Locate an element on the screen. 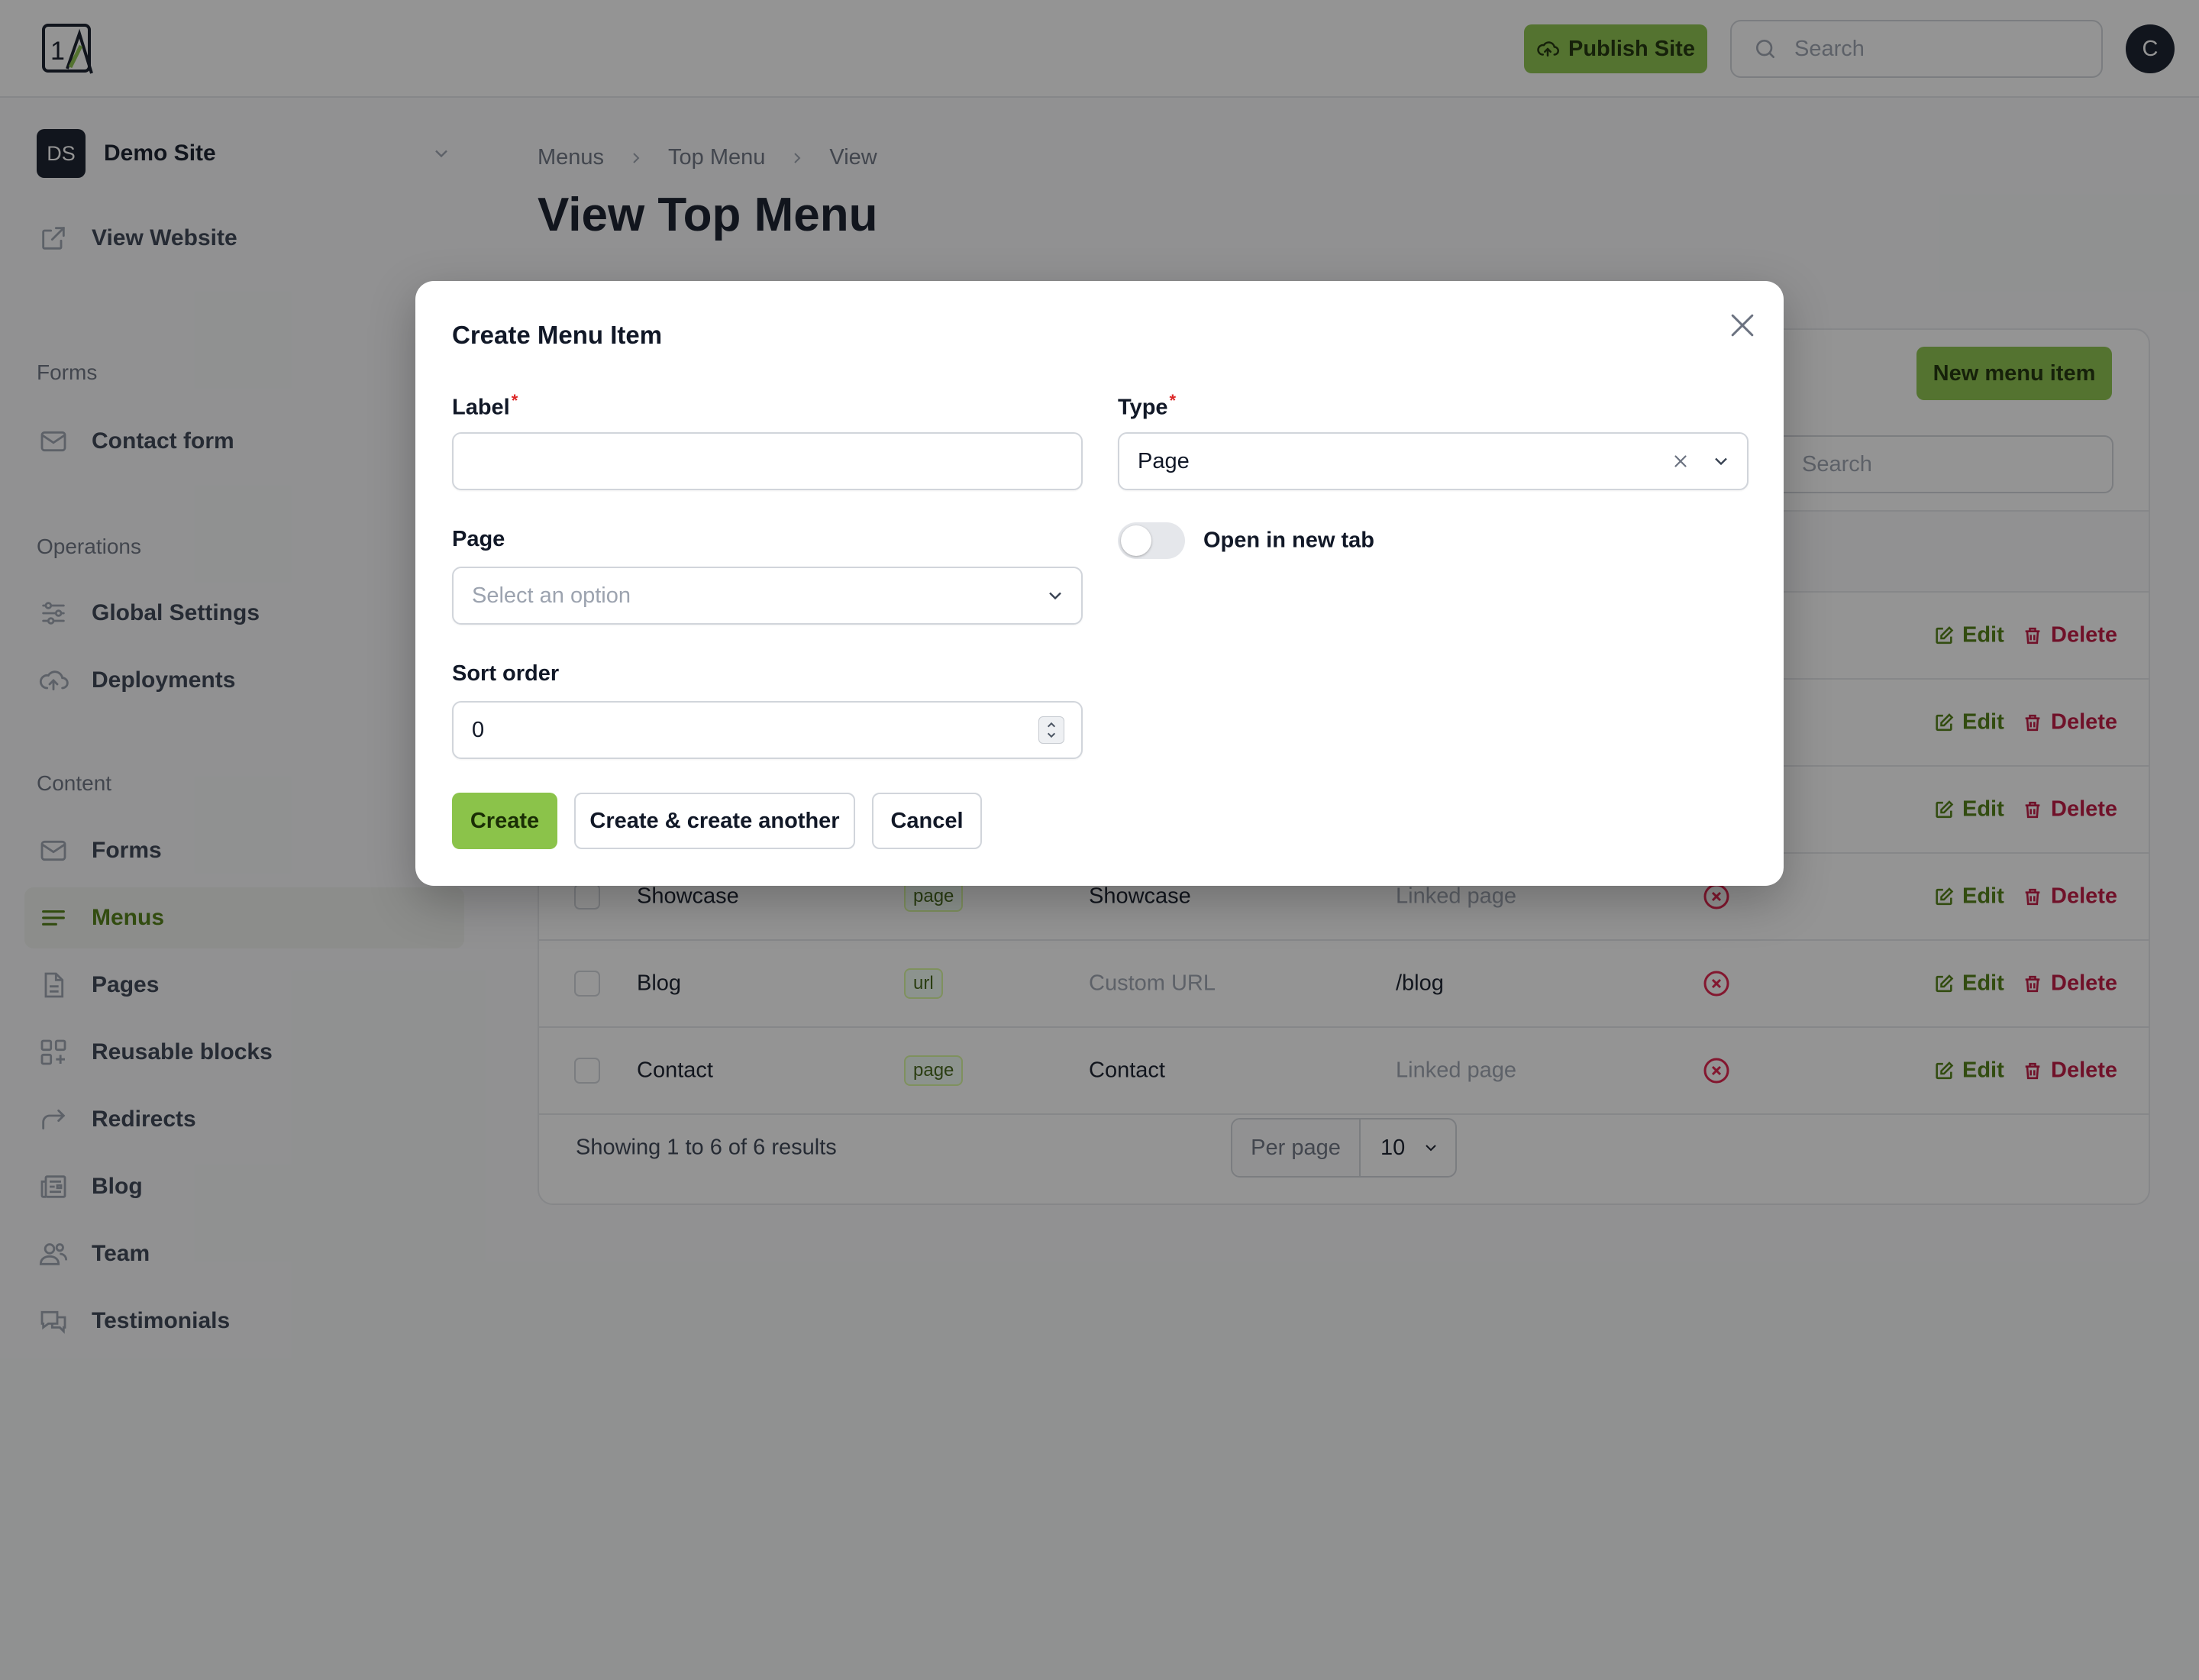  number-stepper is located at coordinates (1051, 730).